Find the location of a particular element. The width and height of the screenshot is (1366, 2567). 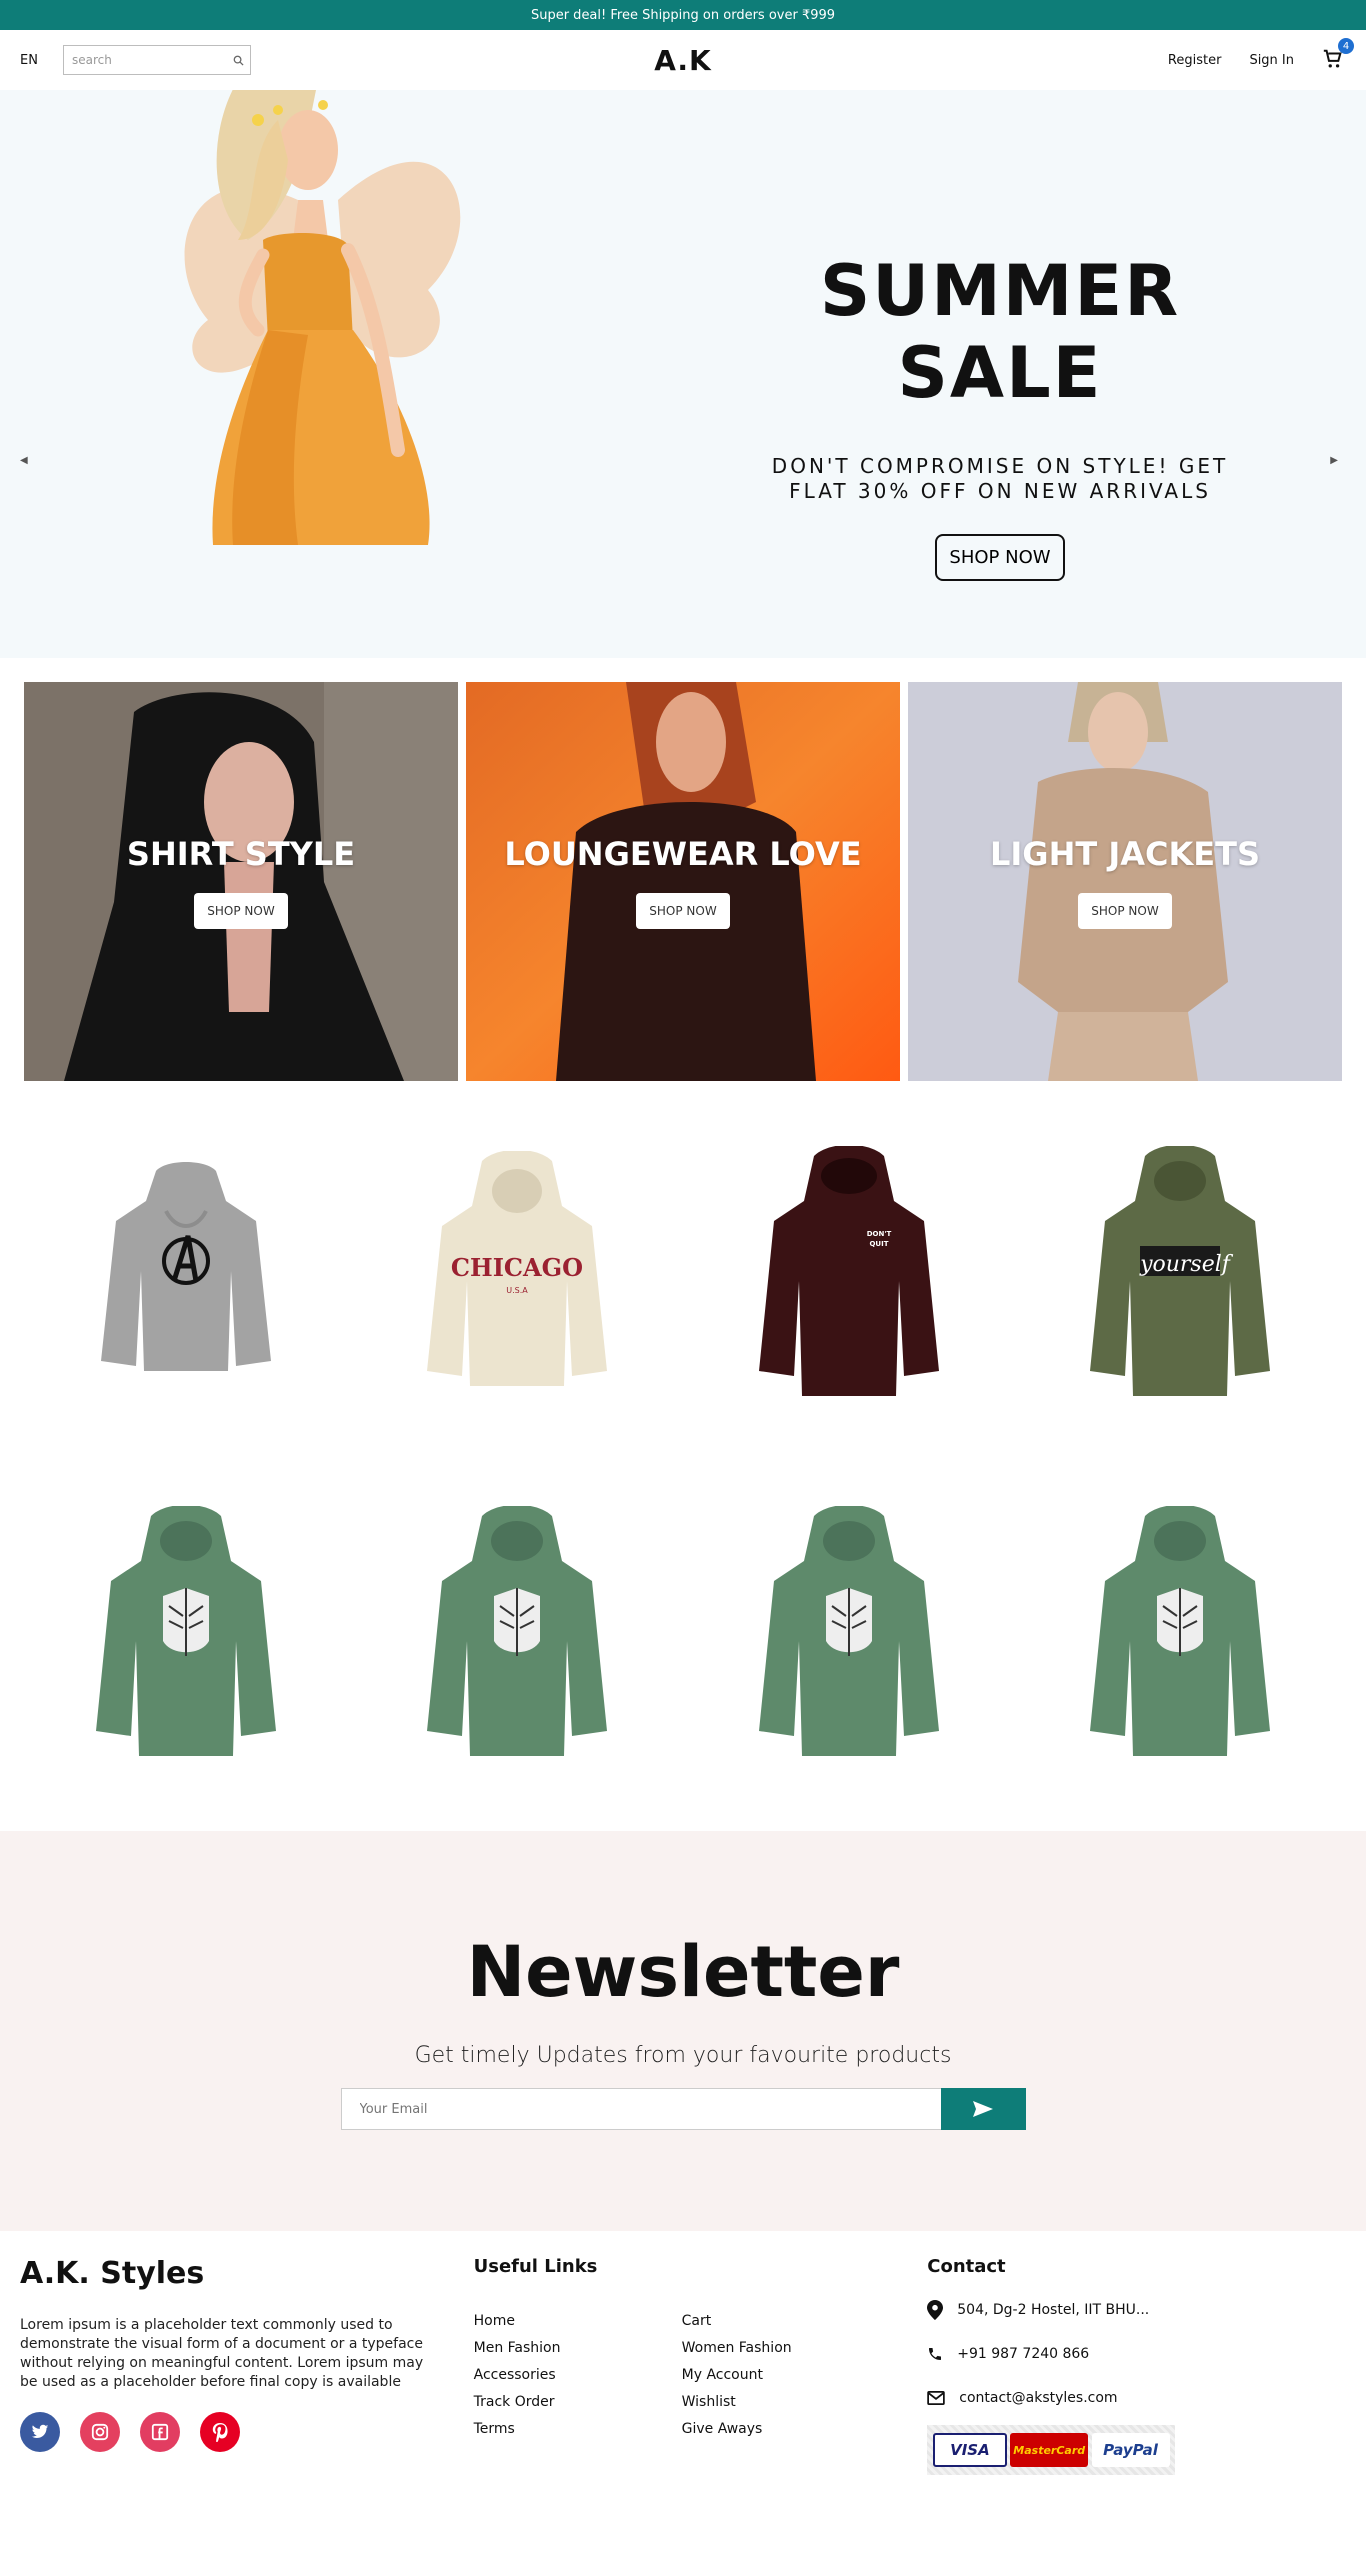

newsletter-title: Newsletter is located at coordinates (683, 1972).